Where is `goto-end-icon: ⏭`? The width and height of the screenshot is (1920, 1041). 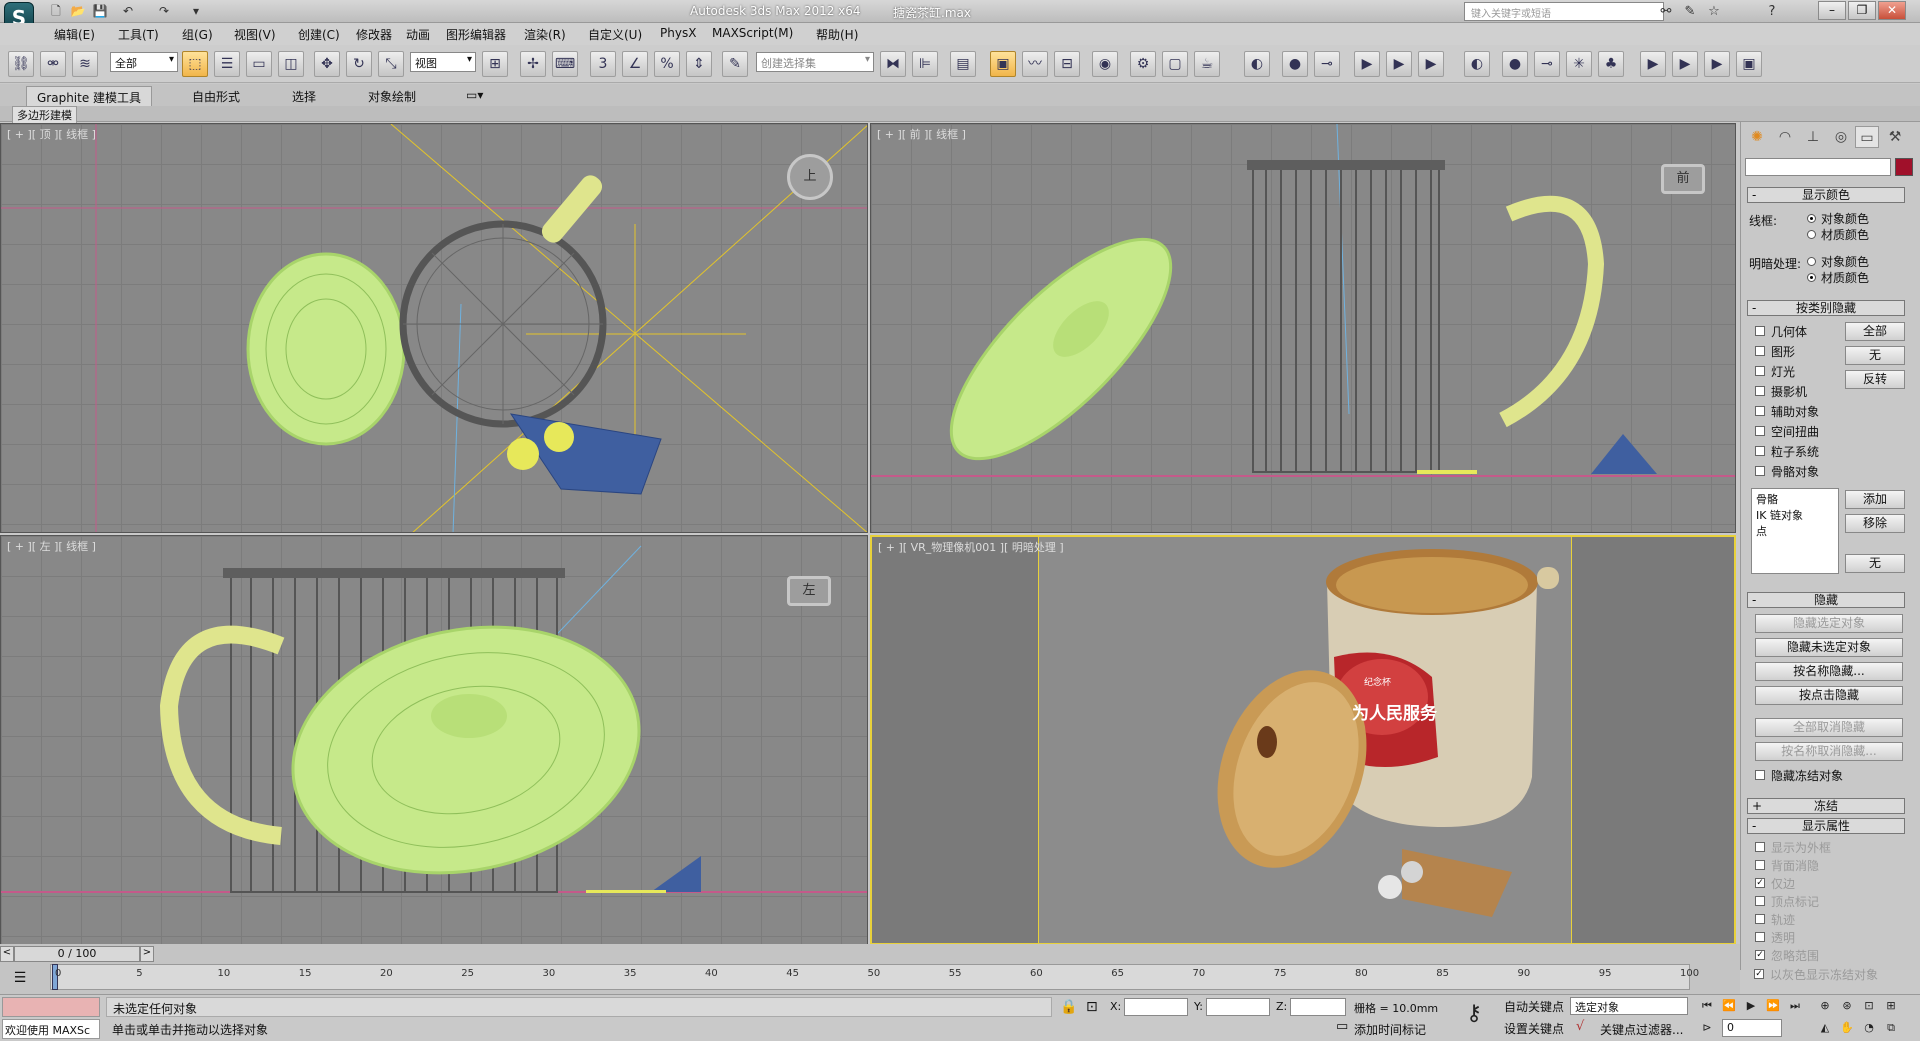 goto-end-icon: ⏭ is located at coordinates (1795, 1006).